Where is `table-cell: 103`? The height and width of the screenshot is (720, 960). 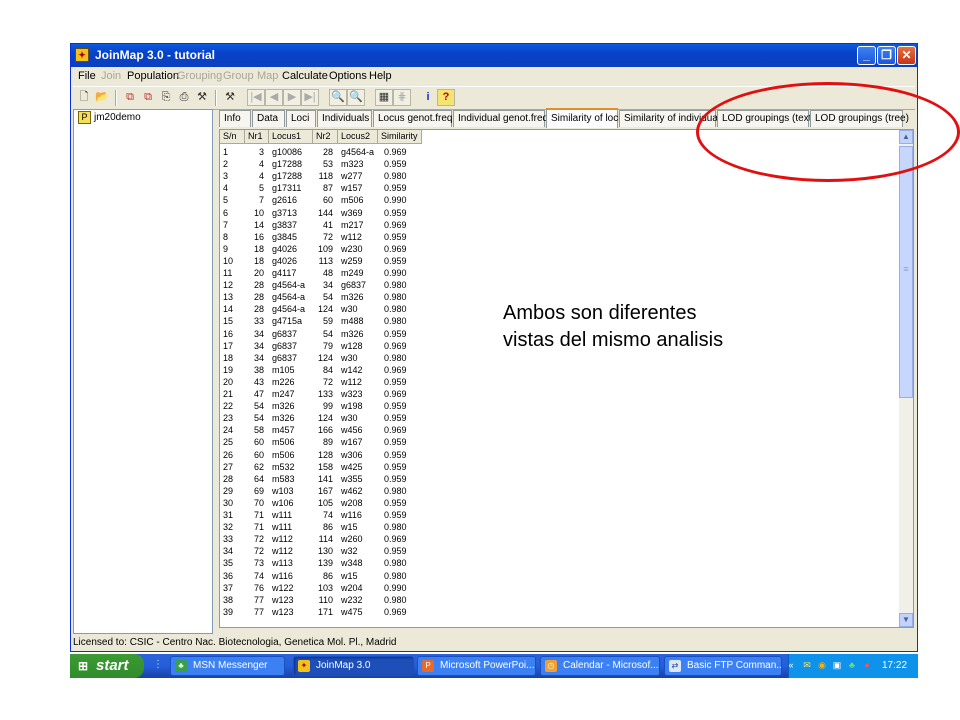
table-cell: 103 is located at coordinates (325, 587).